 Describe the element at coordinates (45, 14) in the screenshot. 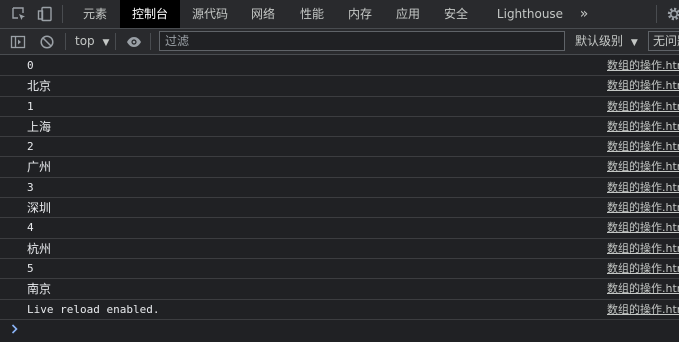

I see `device-toolbar-icon` at that location.